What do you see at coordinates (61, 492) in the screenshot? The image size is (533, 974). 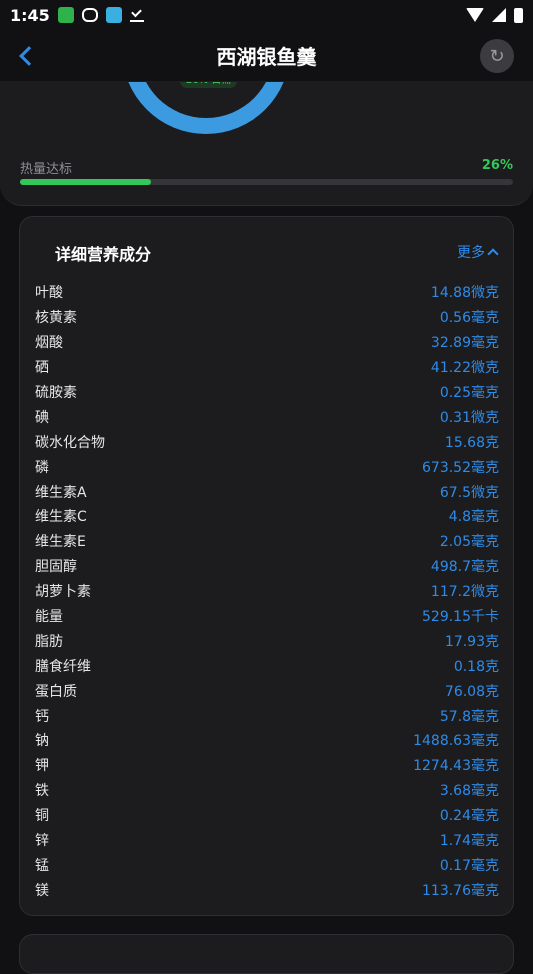 I see `nutrient-name: 维生素A` at bounding box center [61, 492].